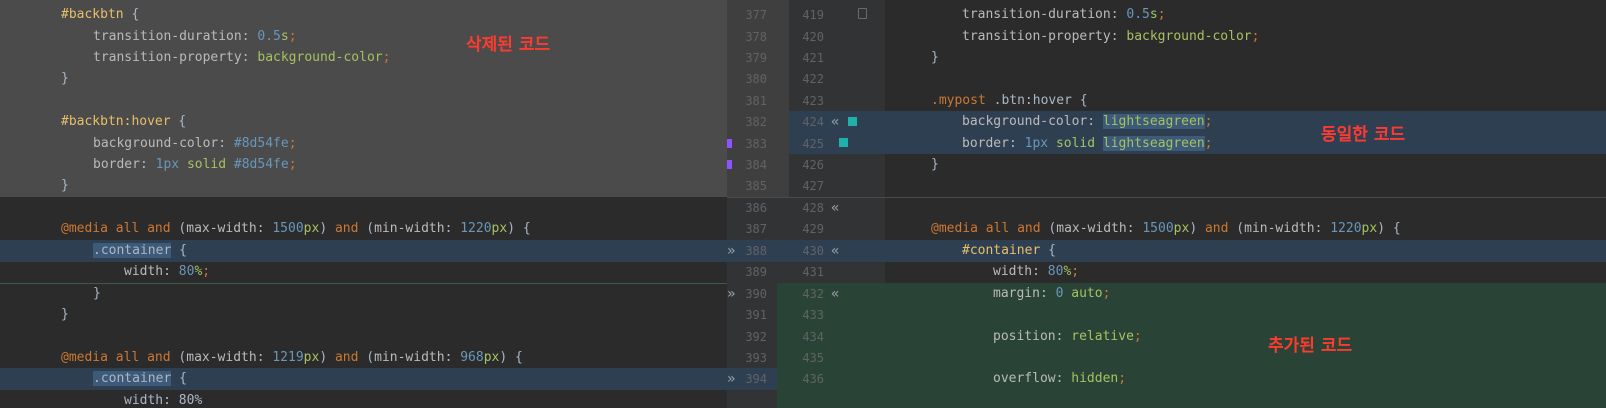  I want to click on selector: #backbtn:hover, so click(116, 121).